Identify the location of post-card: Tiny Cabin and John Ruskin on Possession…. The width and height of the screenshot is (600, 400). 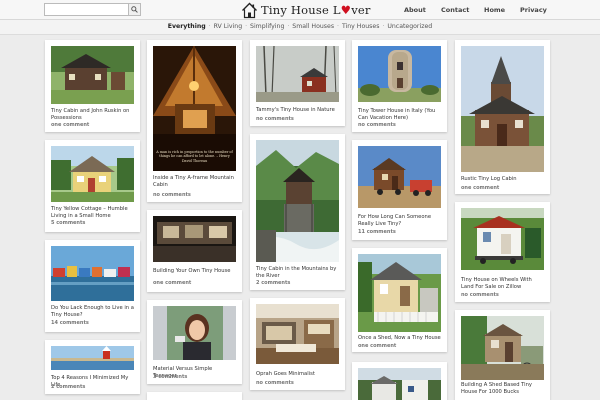
(92, 86).